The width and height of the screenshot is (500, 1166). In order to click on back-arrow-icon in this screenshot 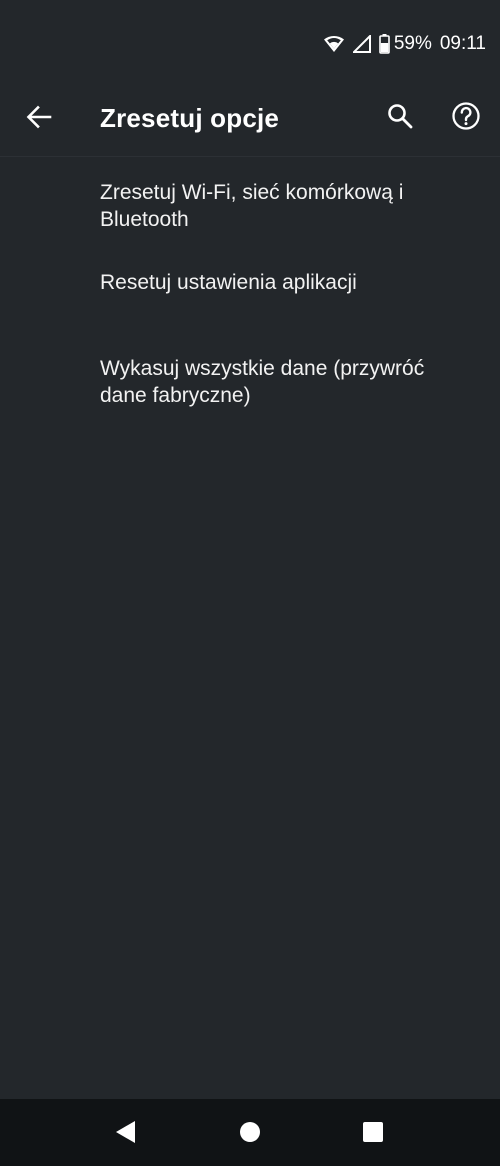, I will do `click(39, 117)`.